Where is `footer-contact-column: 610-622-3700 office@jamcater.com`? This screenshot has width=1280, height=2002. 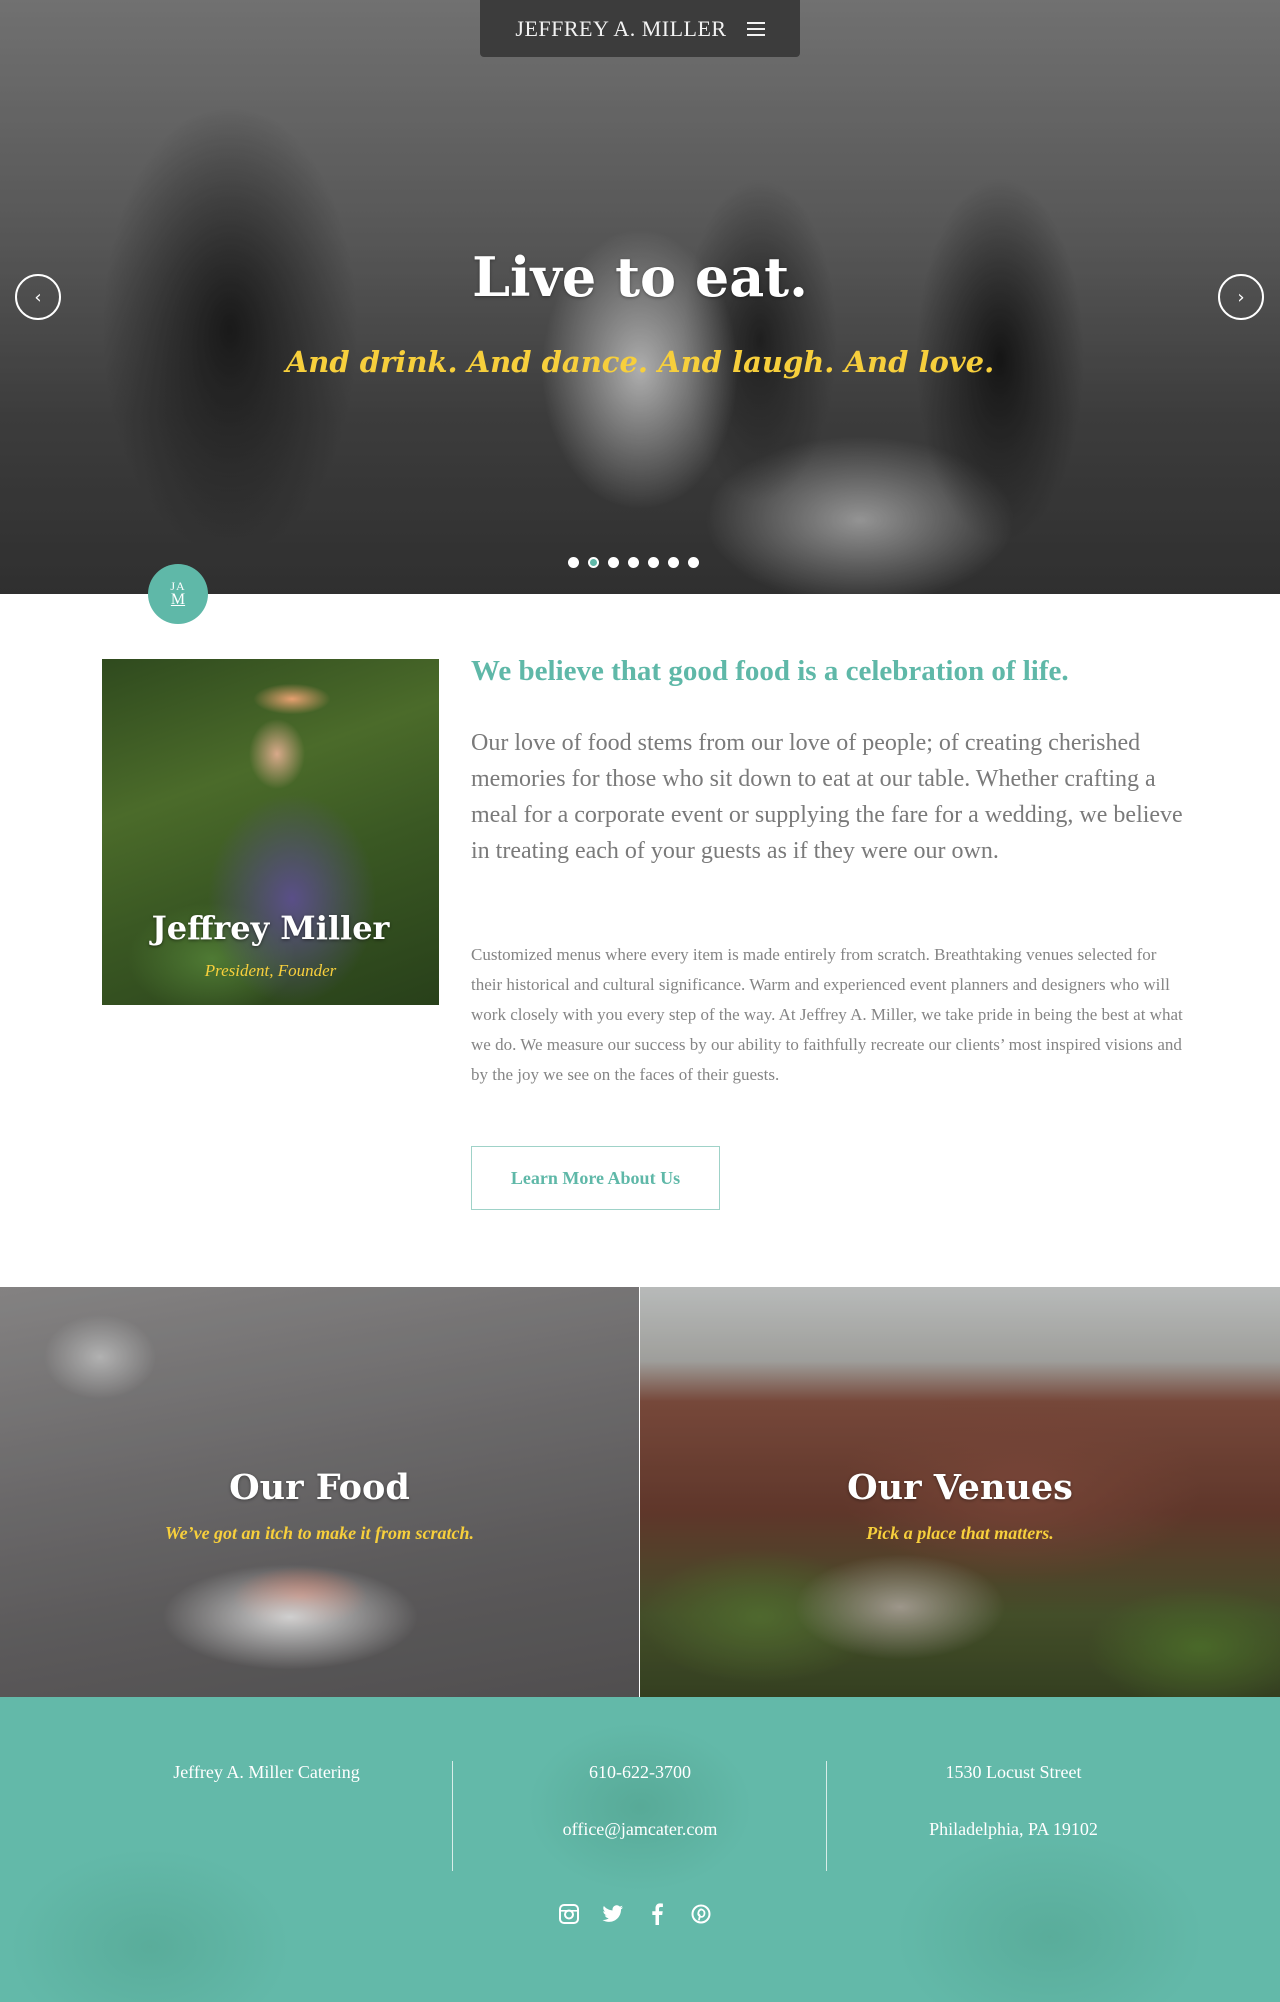
footer-contact-column: 610-622-3700 office@jamcater.com is located at coordinates (640, 1819).